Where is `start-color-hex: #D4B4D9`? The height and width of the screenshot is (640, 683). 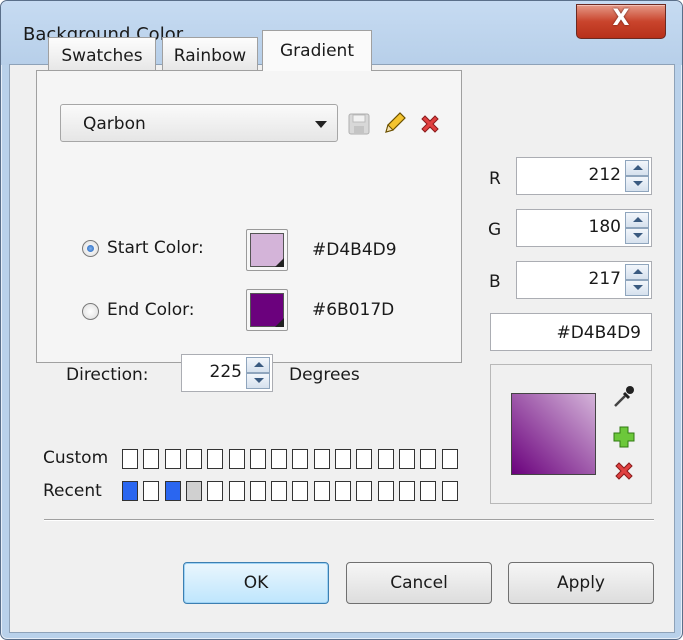
start-color-hex: #D4B4D9 is located at coordinates (354, 250).